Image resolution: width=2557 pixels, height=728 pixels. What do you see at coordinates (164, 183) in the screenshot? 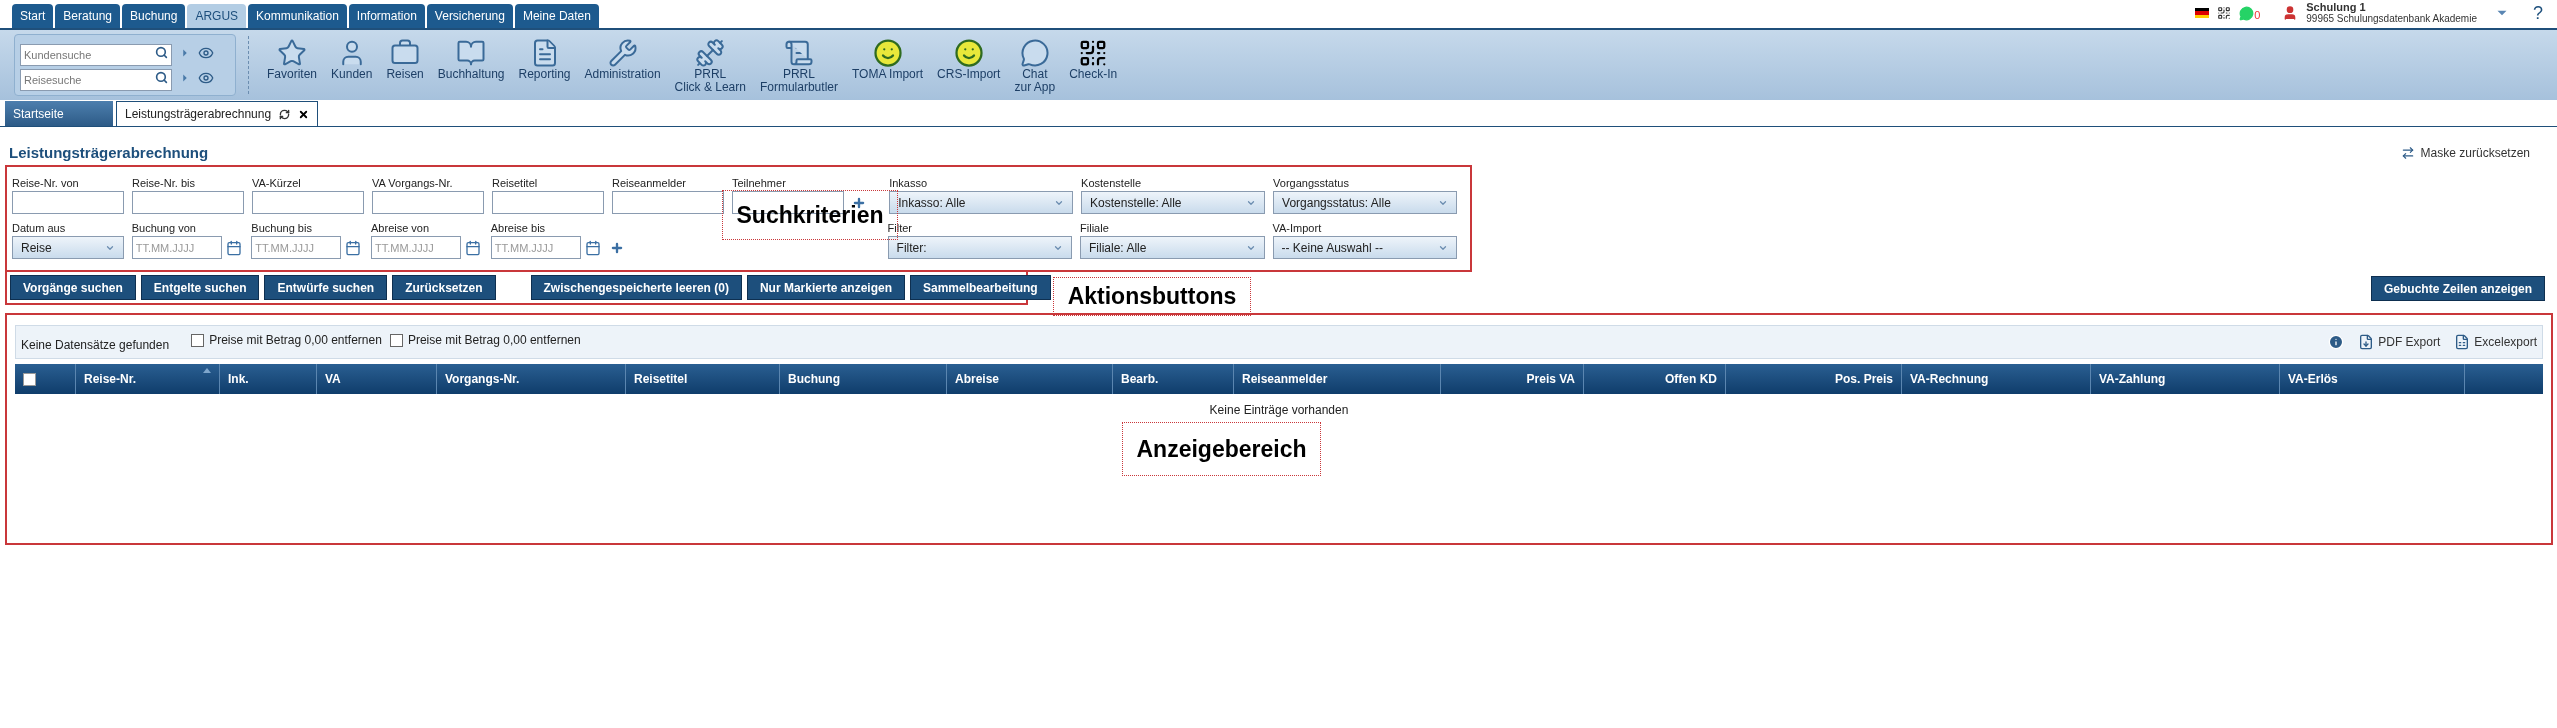
I see `field-label: Reise-Nr. bis` at bounding box center [164, 183].